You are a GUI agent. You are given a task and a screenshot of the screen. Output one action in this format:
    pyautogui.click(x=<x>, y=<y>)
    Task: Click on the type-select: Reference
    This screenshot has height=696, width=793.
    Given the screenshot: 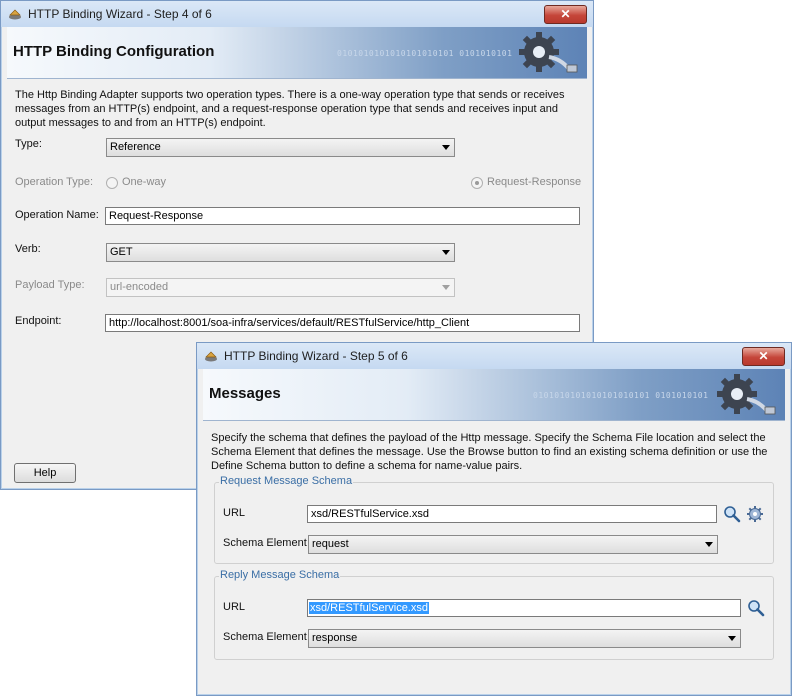 What is the action you would take?
    pyautogui.click(x=280, y=147)
    